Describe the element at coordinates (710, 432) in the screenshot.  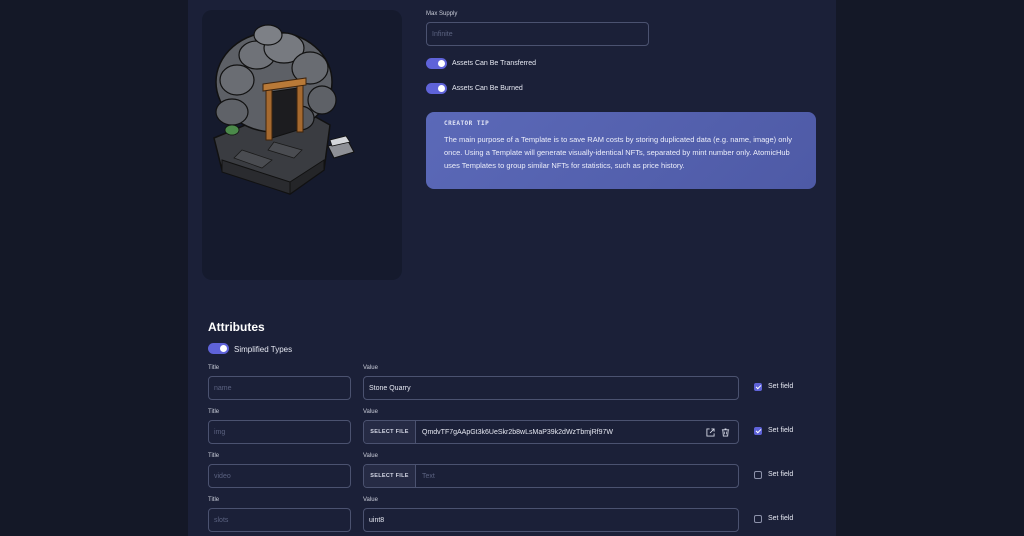
I see `external-link-icon` at that location.